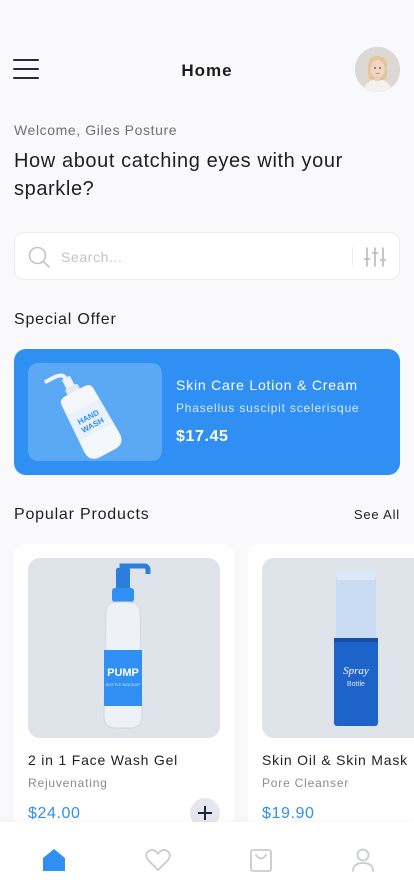 Image resolution: width=414 pixels, height=896 pixels. What do you see at coordinates (82, 514) in the screenshot?
I see `popular-products-title: Popular Products` at bounding box center [82, 514].